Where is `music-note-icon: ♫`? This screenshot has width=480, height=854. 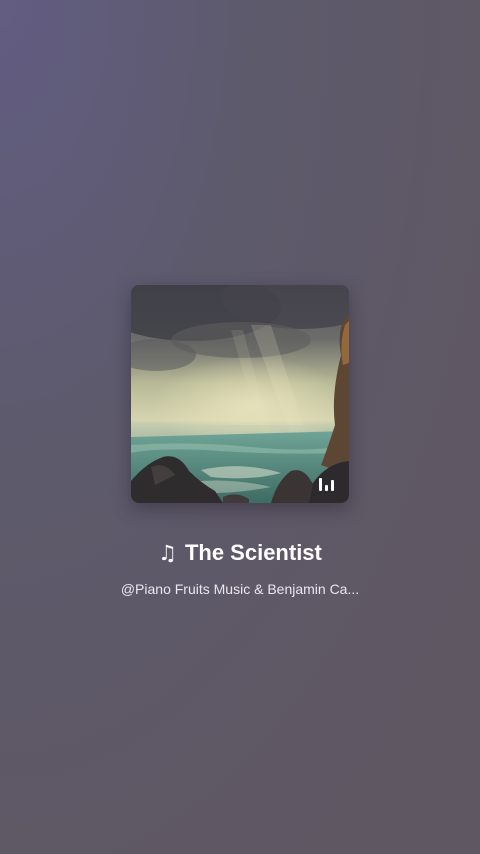
music-note-icon: ♫ is located at coordinates (167, 553).